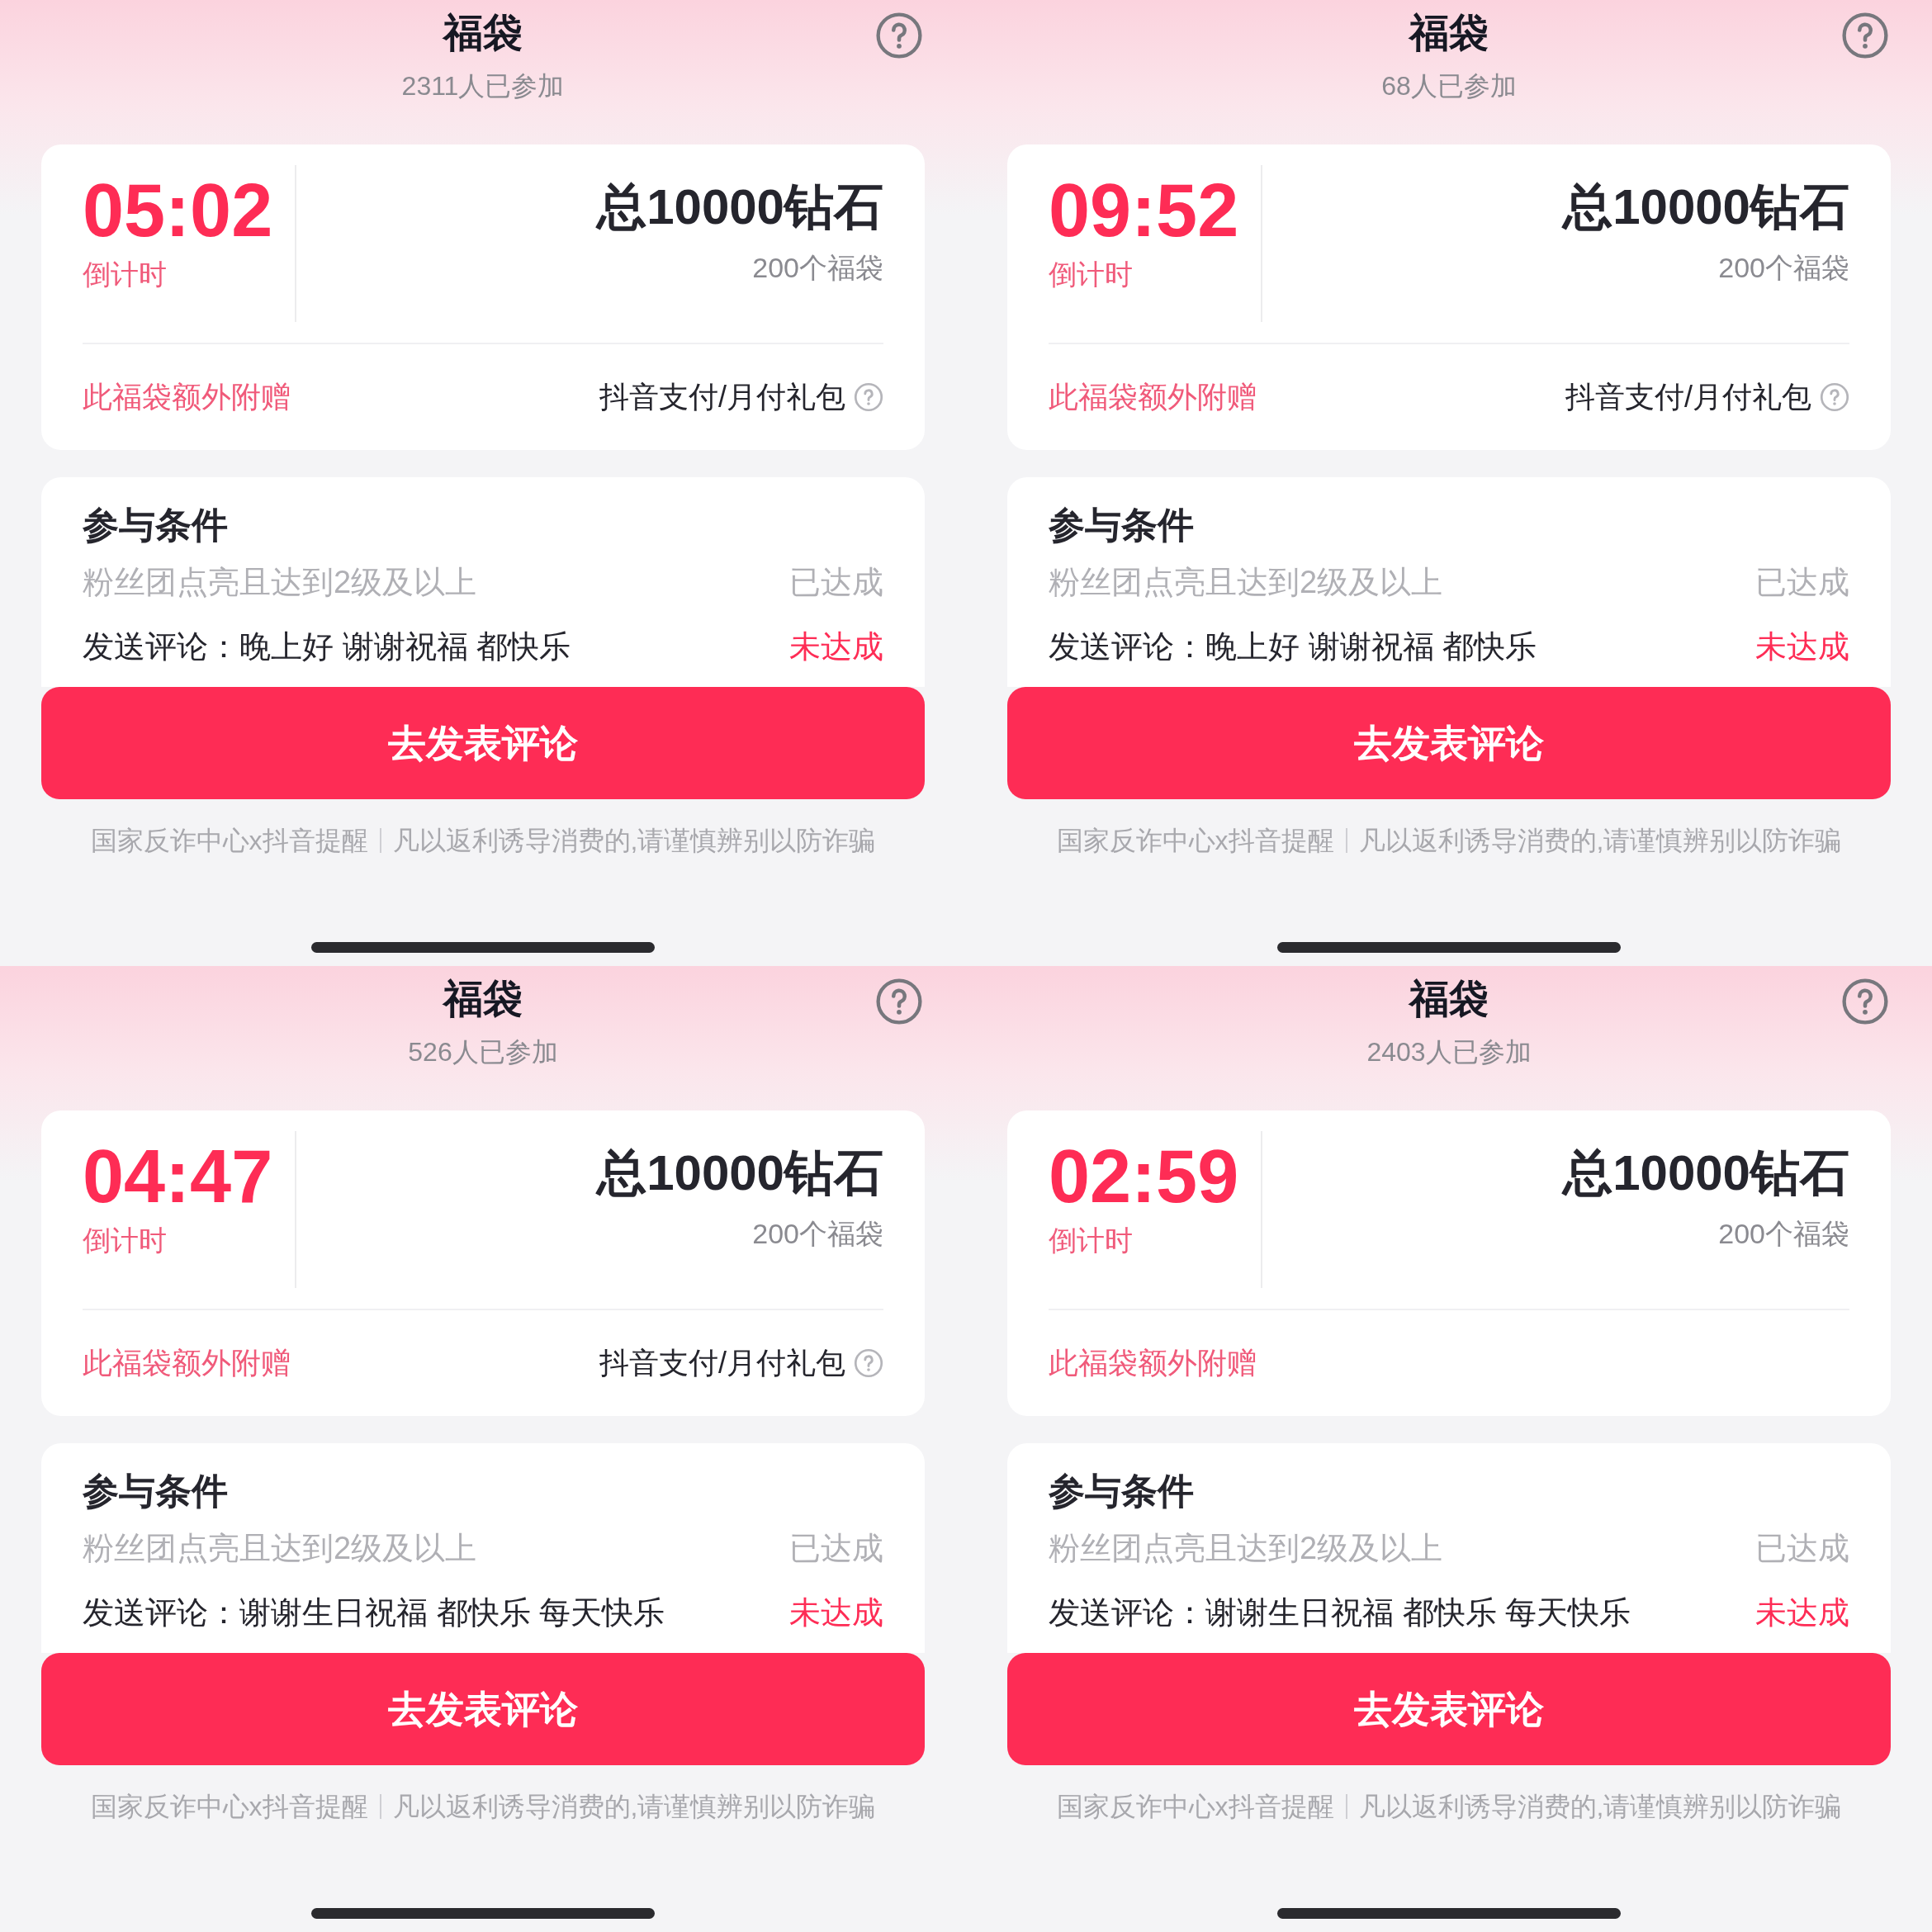  What do you see at coordinates (178, 1176) in the screenshot?
I see `countdown-timer: 04:47` at bounding box center [178, 1176].